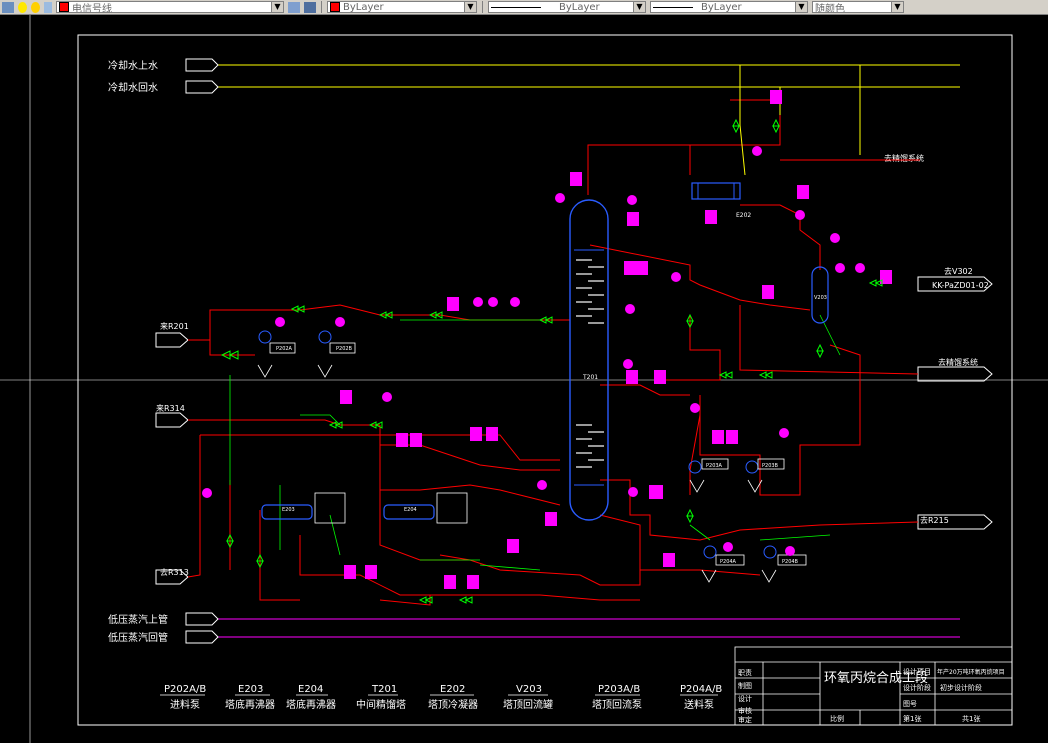 The height and width of the screenshot is (743, 1048). Describe the element at coordinates (830, 8) in the screenshot. I see `plotstyle-value: 随颜色` at that location.